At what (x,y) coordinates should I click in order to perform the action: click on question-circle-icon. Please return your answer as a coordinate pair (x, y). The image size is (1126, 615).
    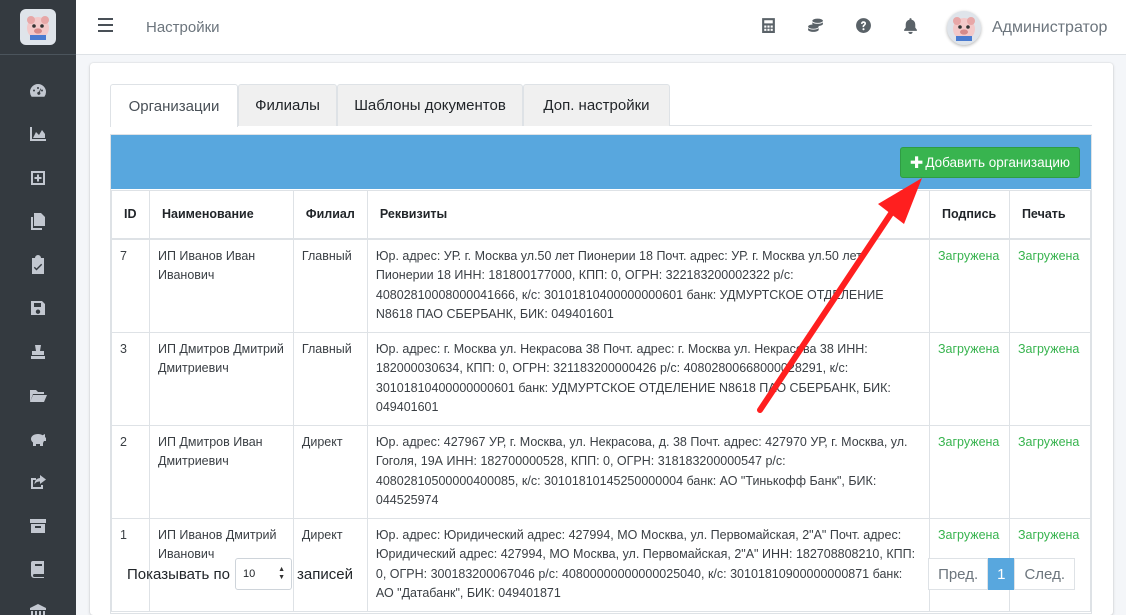
    Looking at the image, I should click on (865, 27).